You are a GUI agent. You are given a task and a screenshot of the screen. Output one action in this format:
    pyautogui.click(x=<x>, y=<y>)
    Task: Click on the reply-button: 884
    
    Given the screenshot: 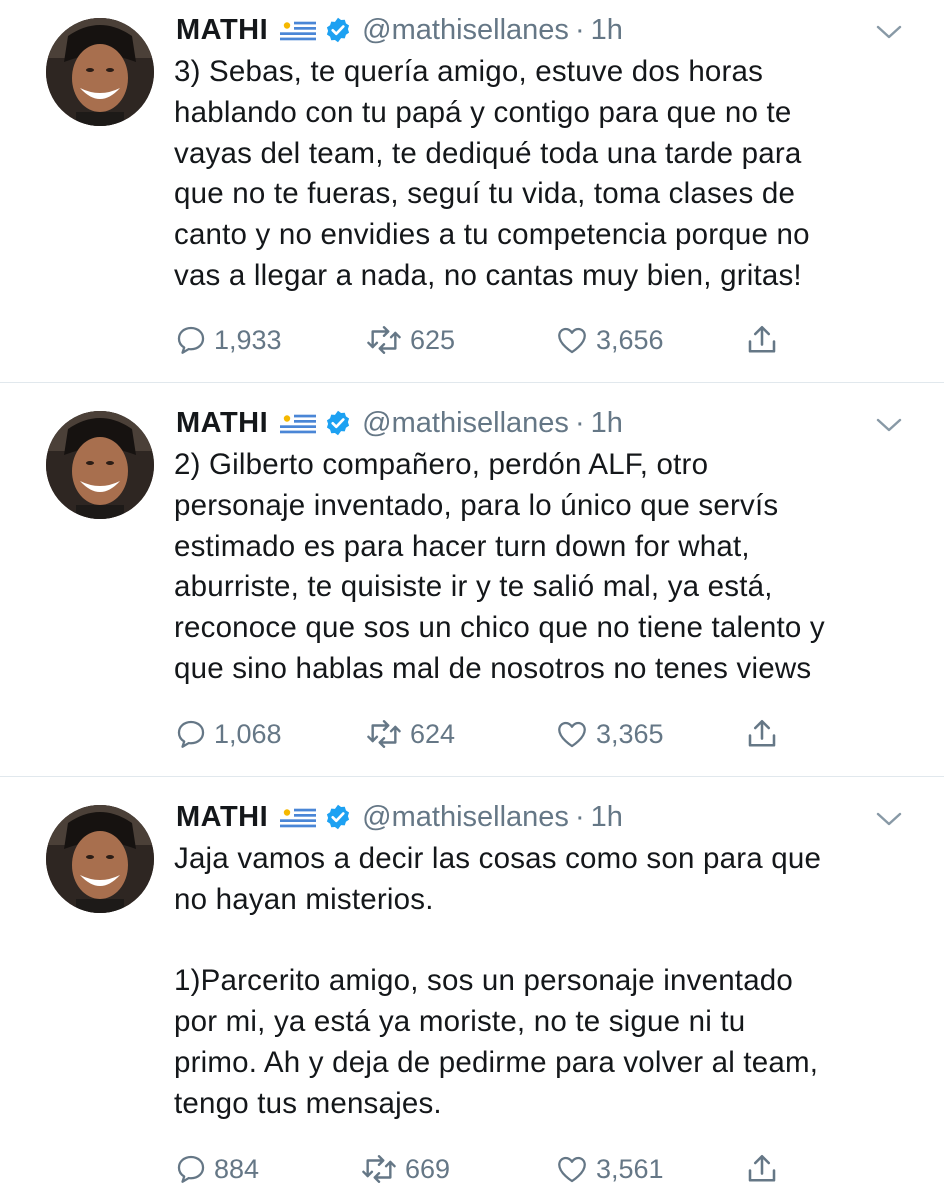 What is the action you would take?
    pyautogui.click(x=216, y=1169)
    